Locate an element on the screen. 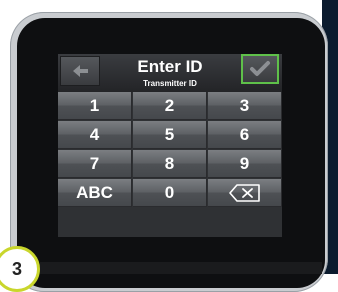 Image resolution: width=338 pixels, height=292 pixels. key-label: 8 is located at coordinates (169, 163).